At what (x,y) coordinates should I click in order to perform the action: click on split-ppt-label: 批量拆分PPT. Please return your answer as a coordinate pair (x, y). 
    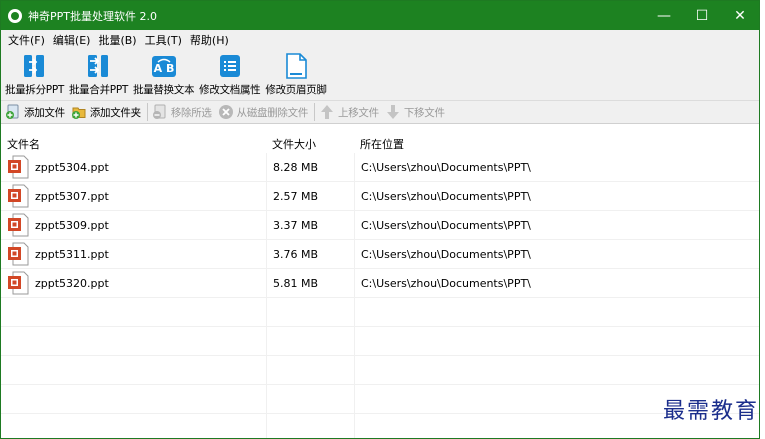
    Looking at the image, I should click on (34, 90).